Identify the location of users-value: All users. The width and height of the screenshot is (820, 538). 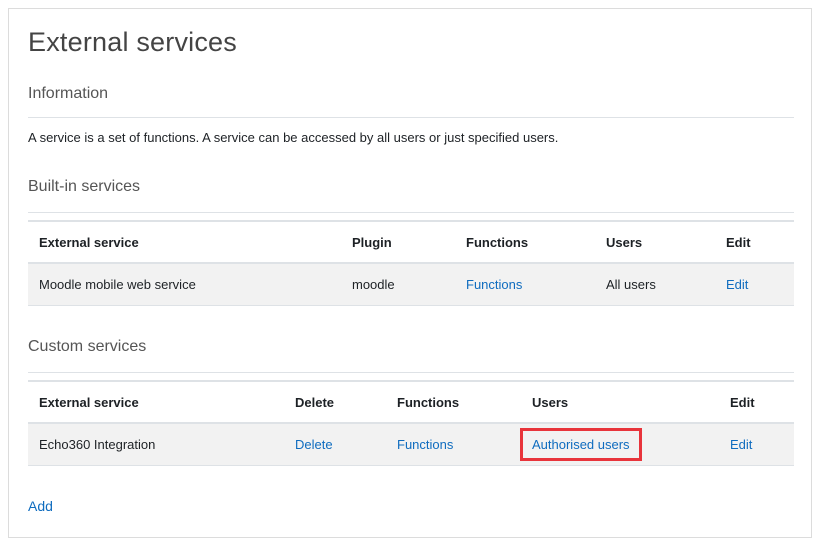
(631, 284).